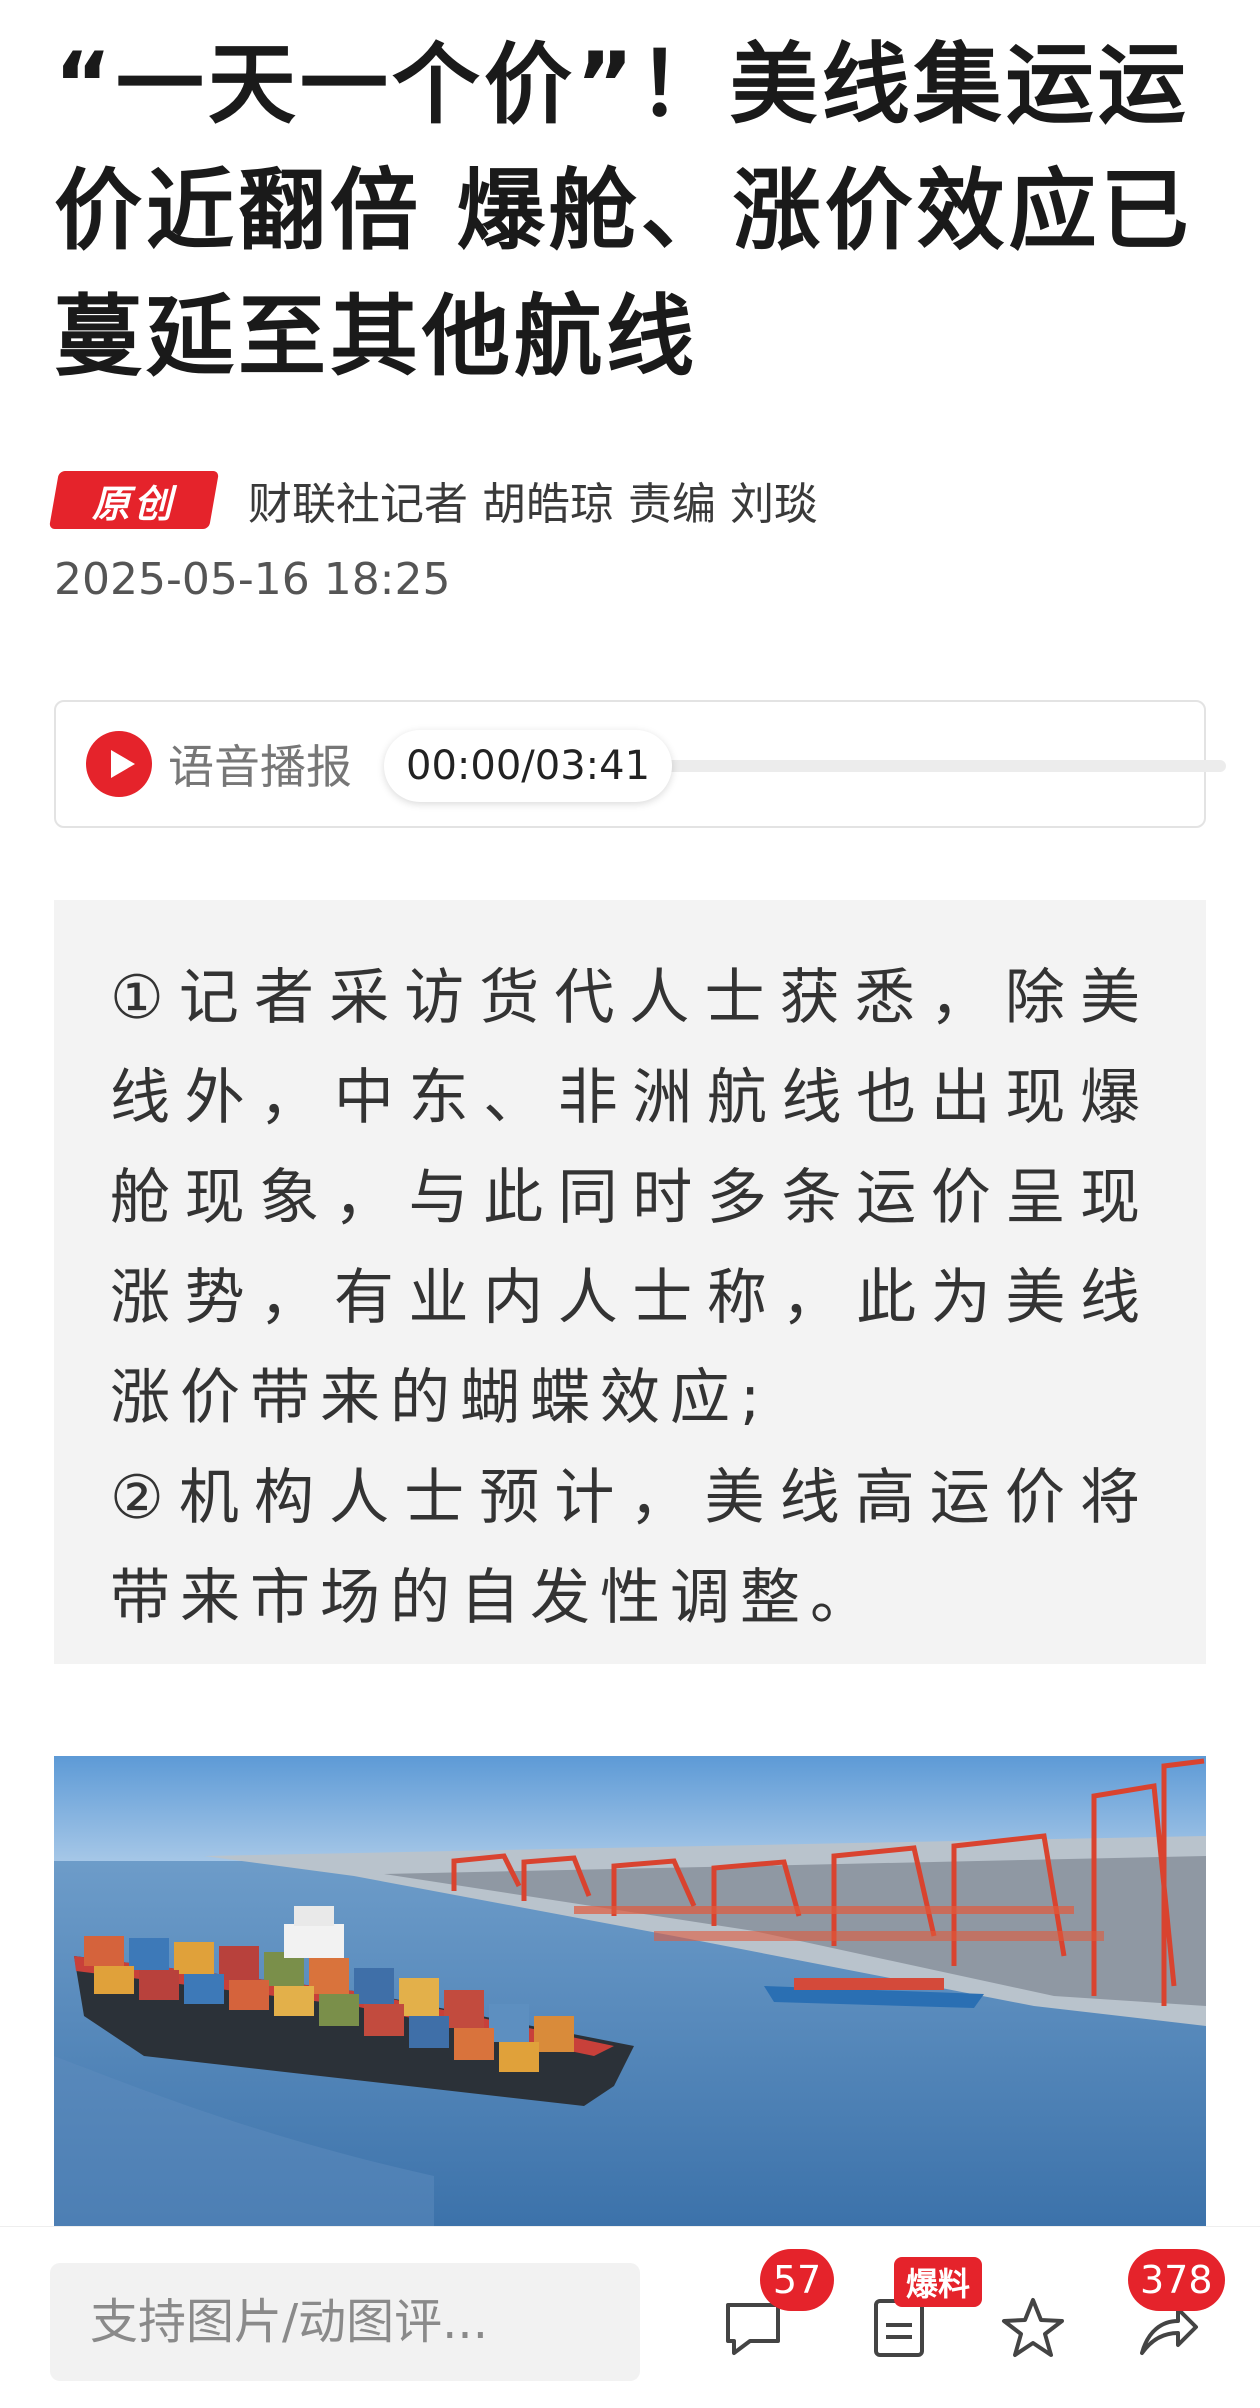 This screenshot has height=2408, width=1260. What do you see at coordinates (623, 210) in the screenshot?
I see `article-title: “一天一个价”！美线集运运价近翻倍 爆舱、涨价效应已蔓延至其他航线` at bounding box center [623, 210].